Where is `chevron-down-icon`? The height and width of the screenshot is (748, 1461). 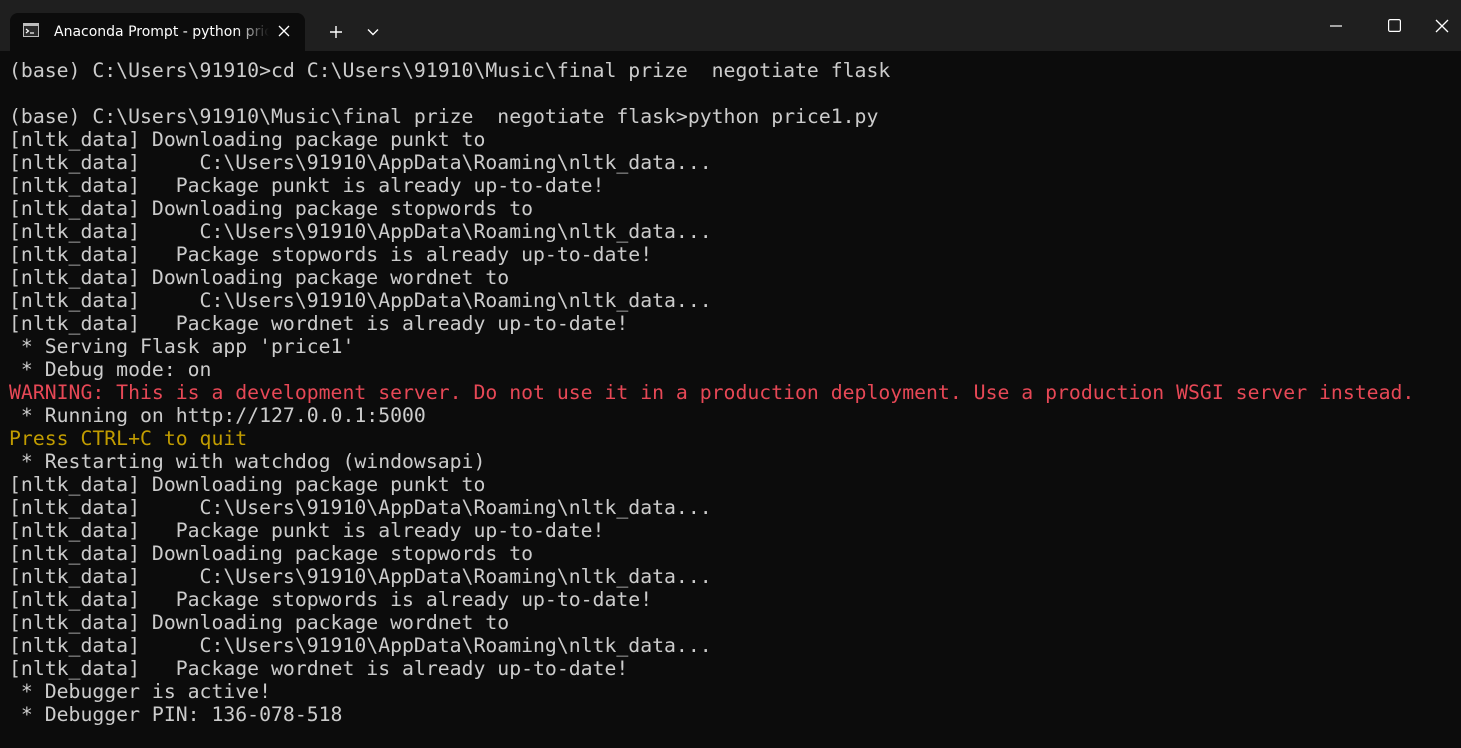 chevron-down-icon is located at coordinates (373, 32).